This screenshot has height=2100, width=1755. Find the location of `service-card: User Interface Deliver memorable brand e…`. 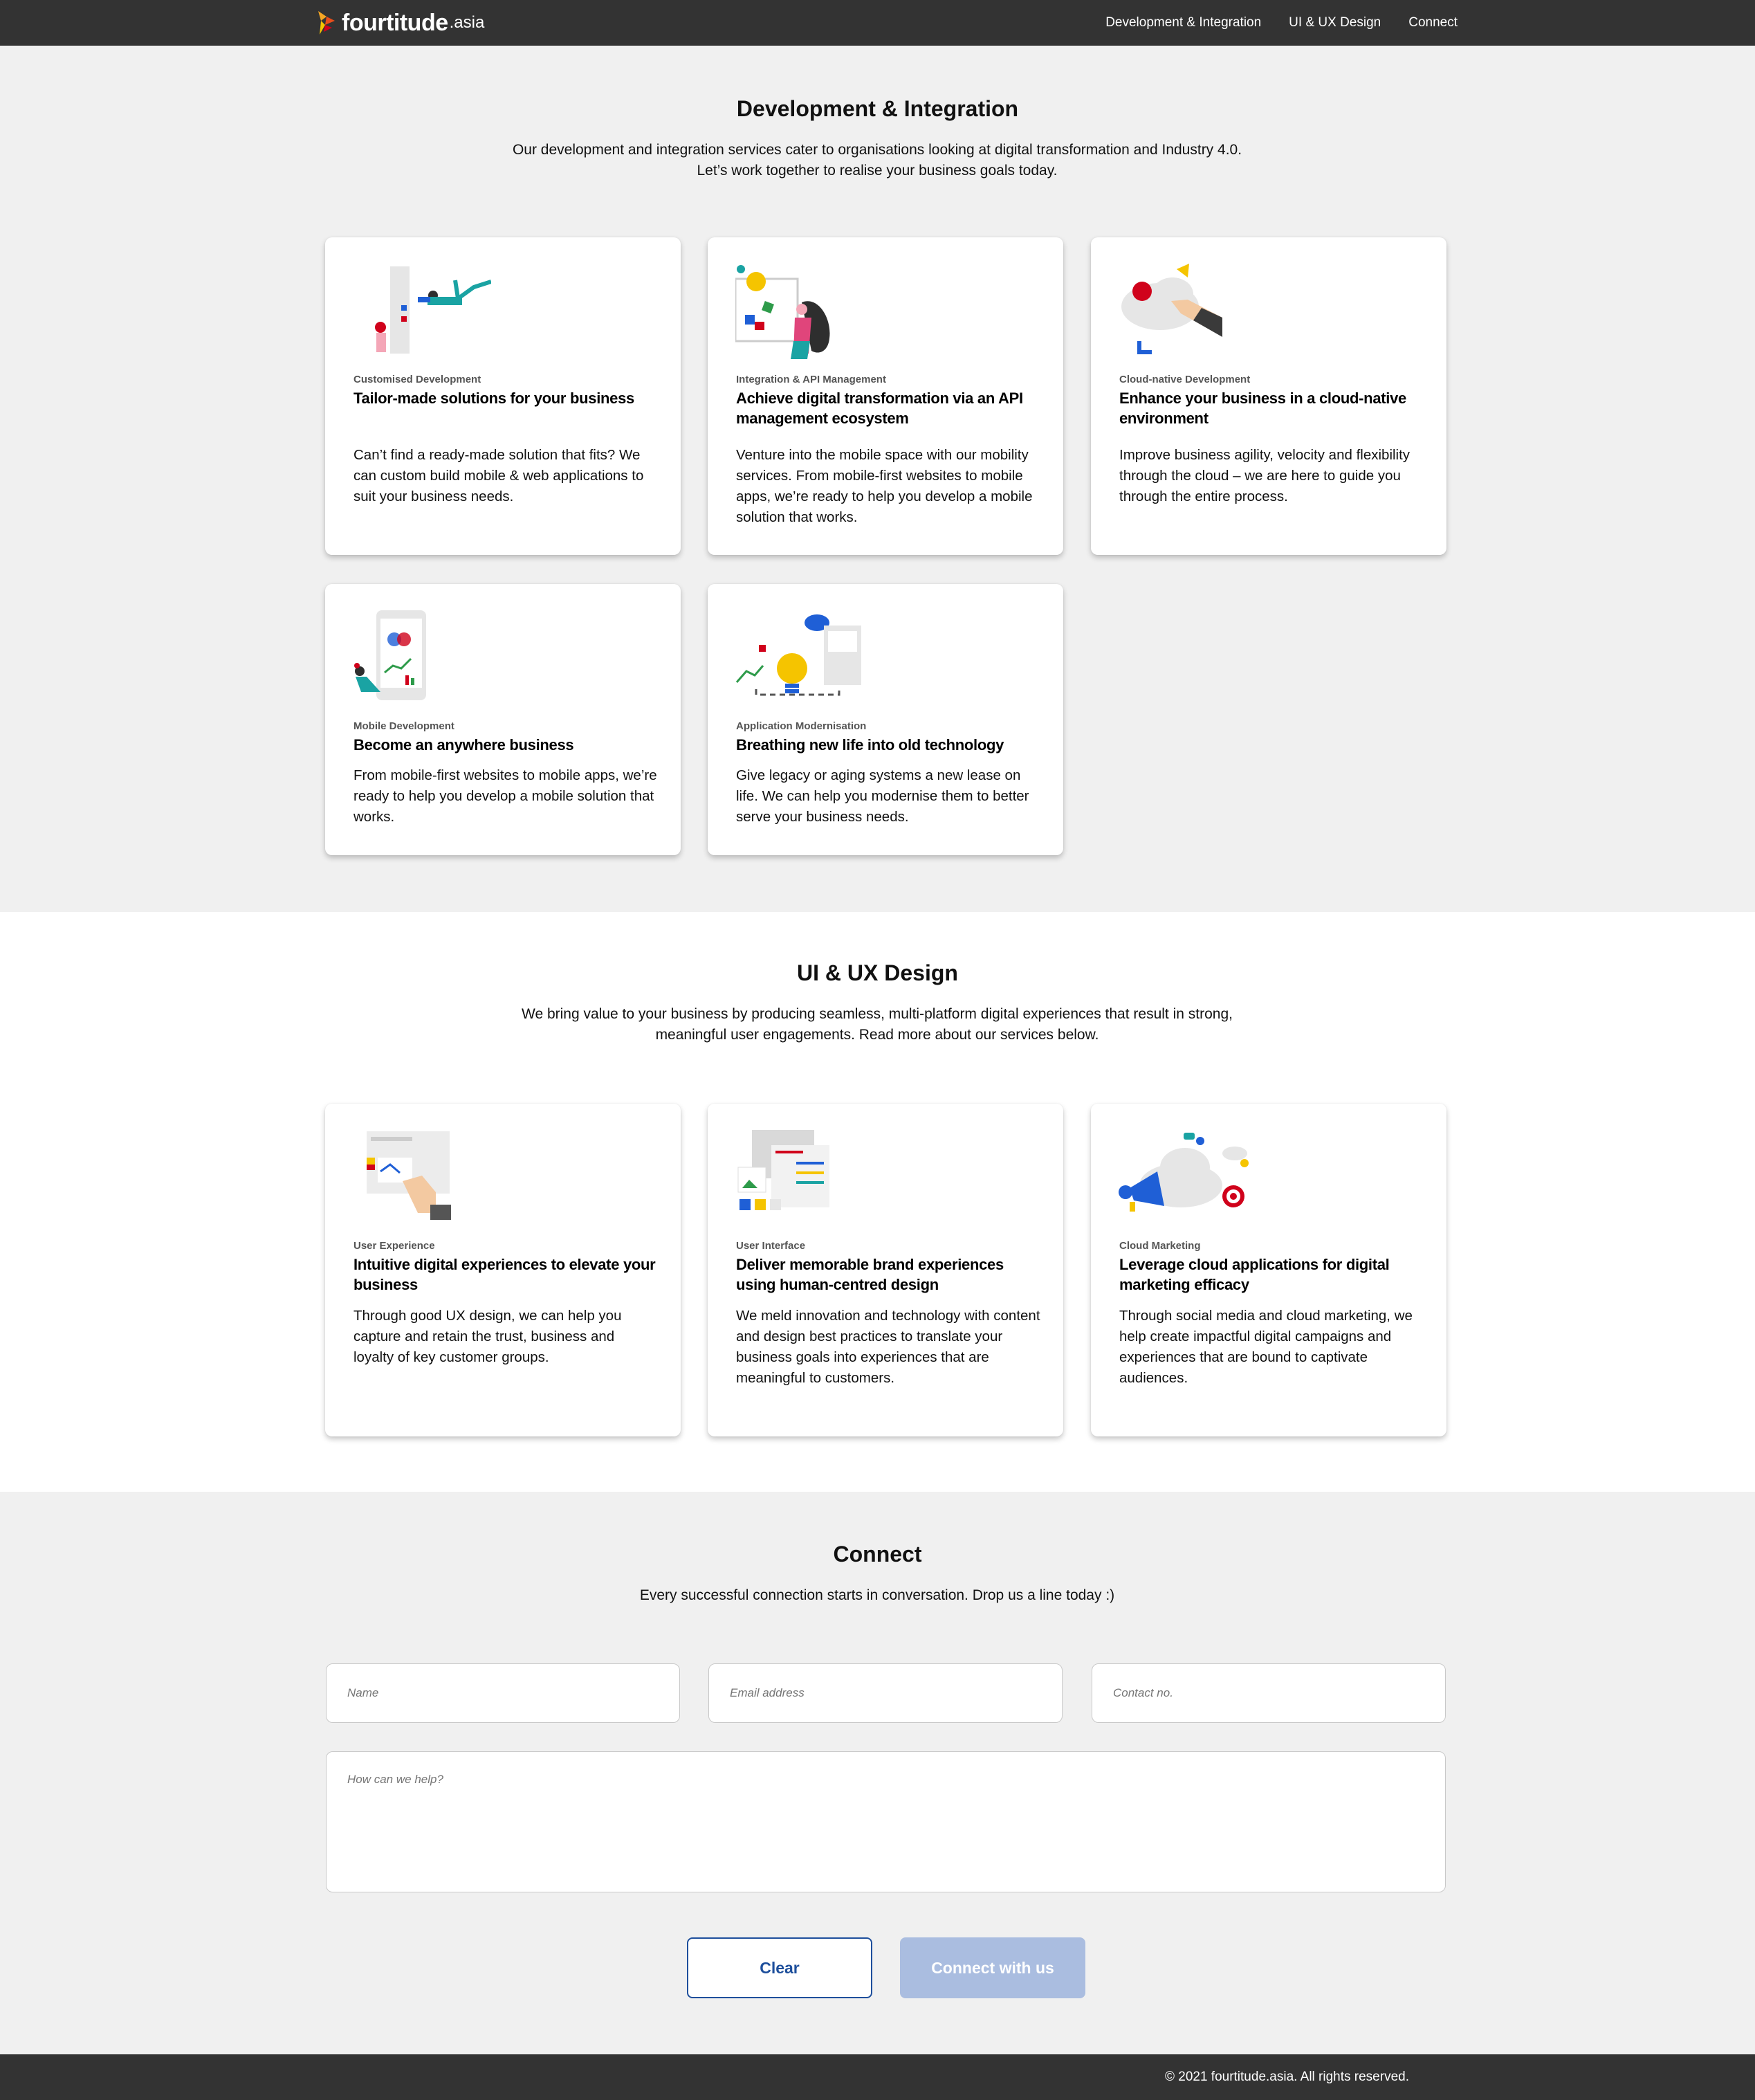

service-card: User Interface Deliver memorable brand e… is located at coordinates (885, 1270).